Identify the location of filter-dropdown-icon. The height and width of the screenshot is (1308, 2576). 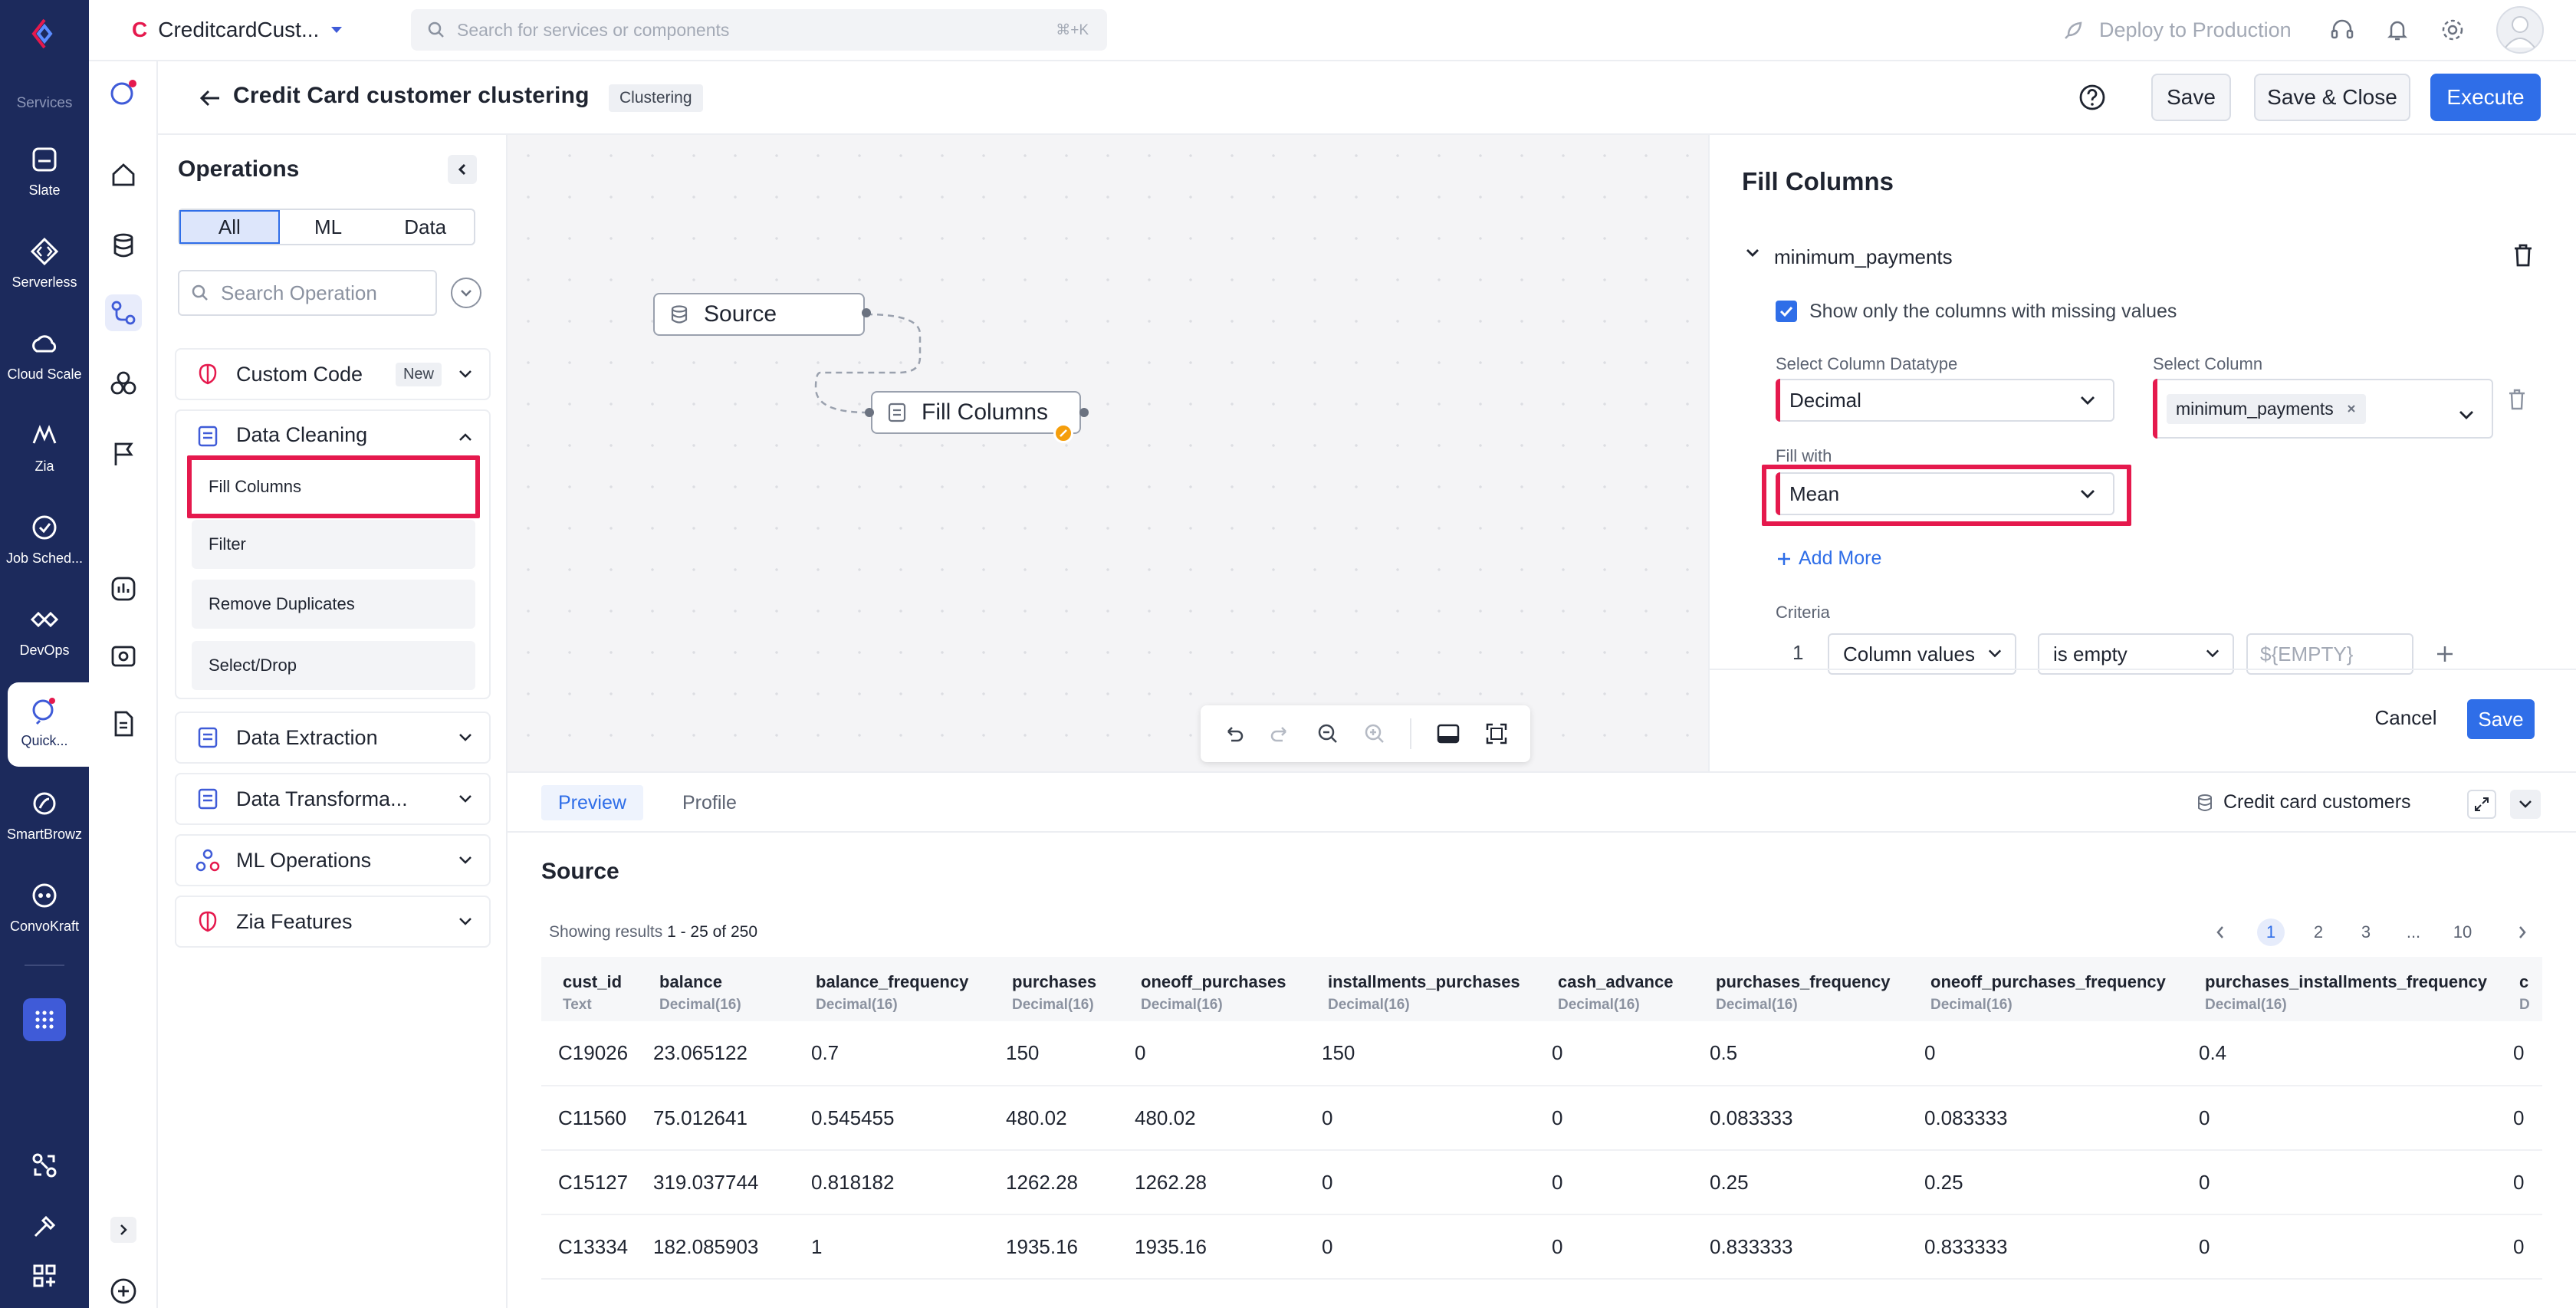
(466, 293).